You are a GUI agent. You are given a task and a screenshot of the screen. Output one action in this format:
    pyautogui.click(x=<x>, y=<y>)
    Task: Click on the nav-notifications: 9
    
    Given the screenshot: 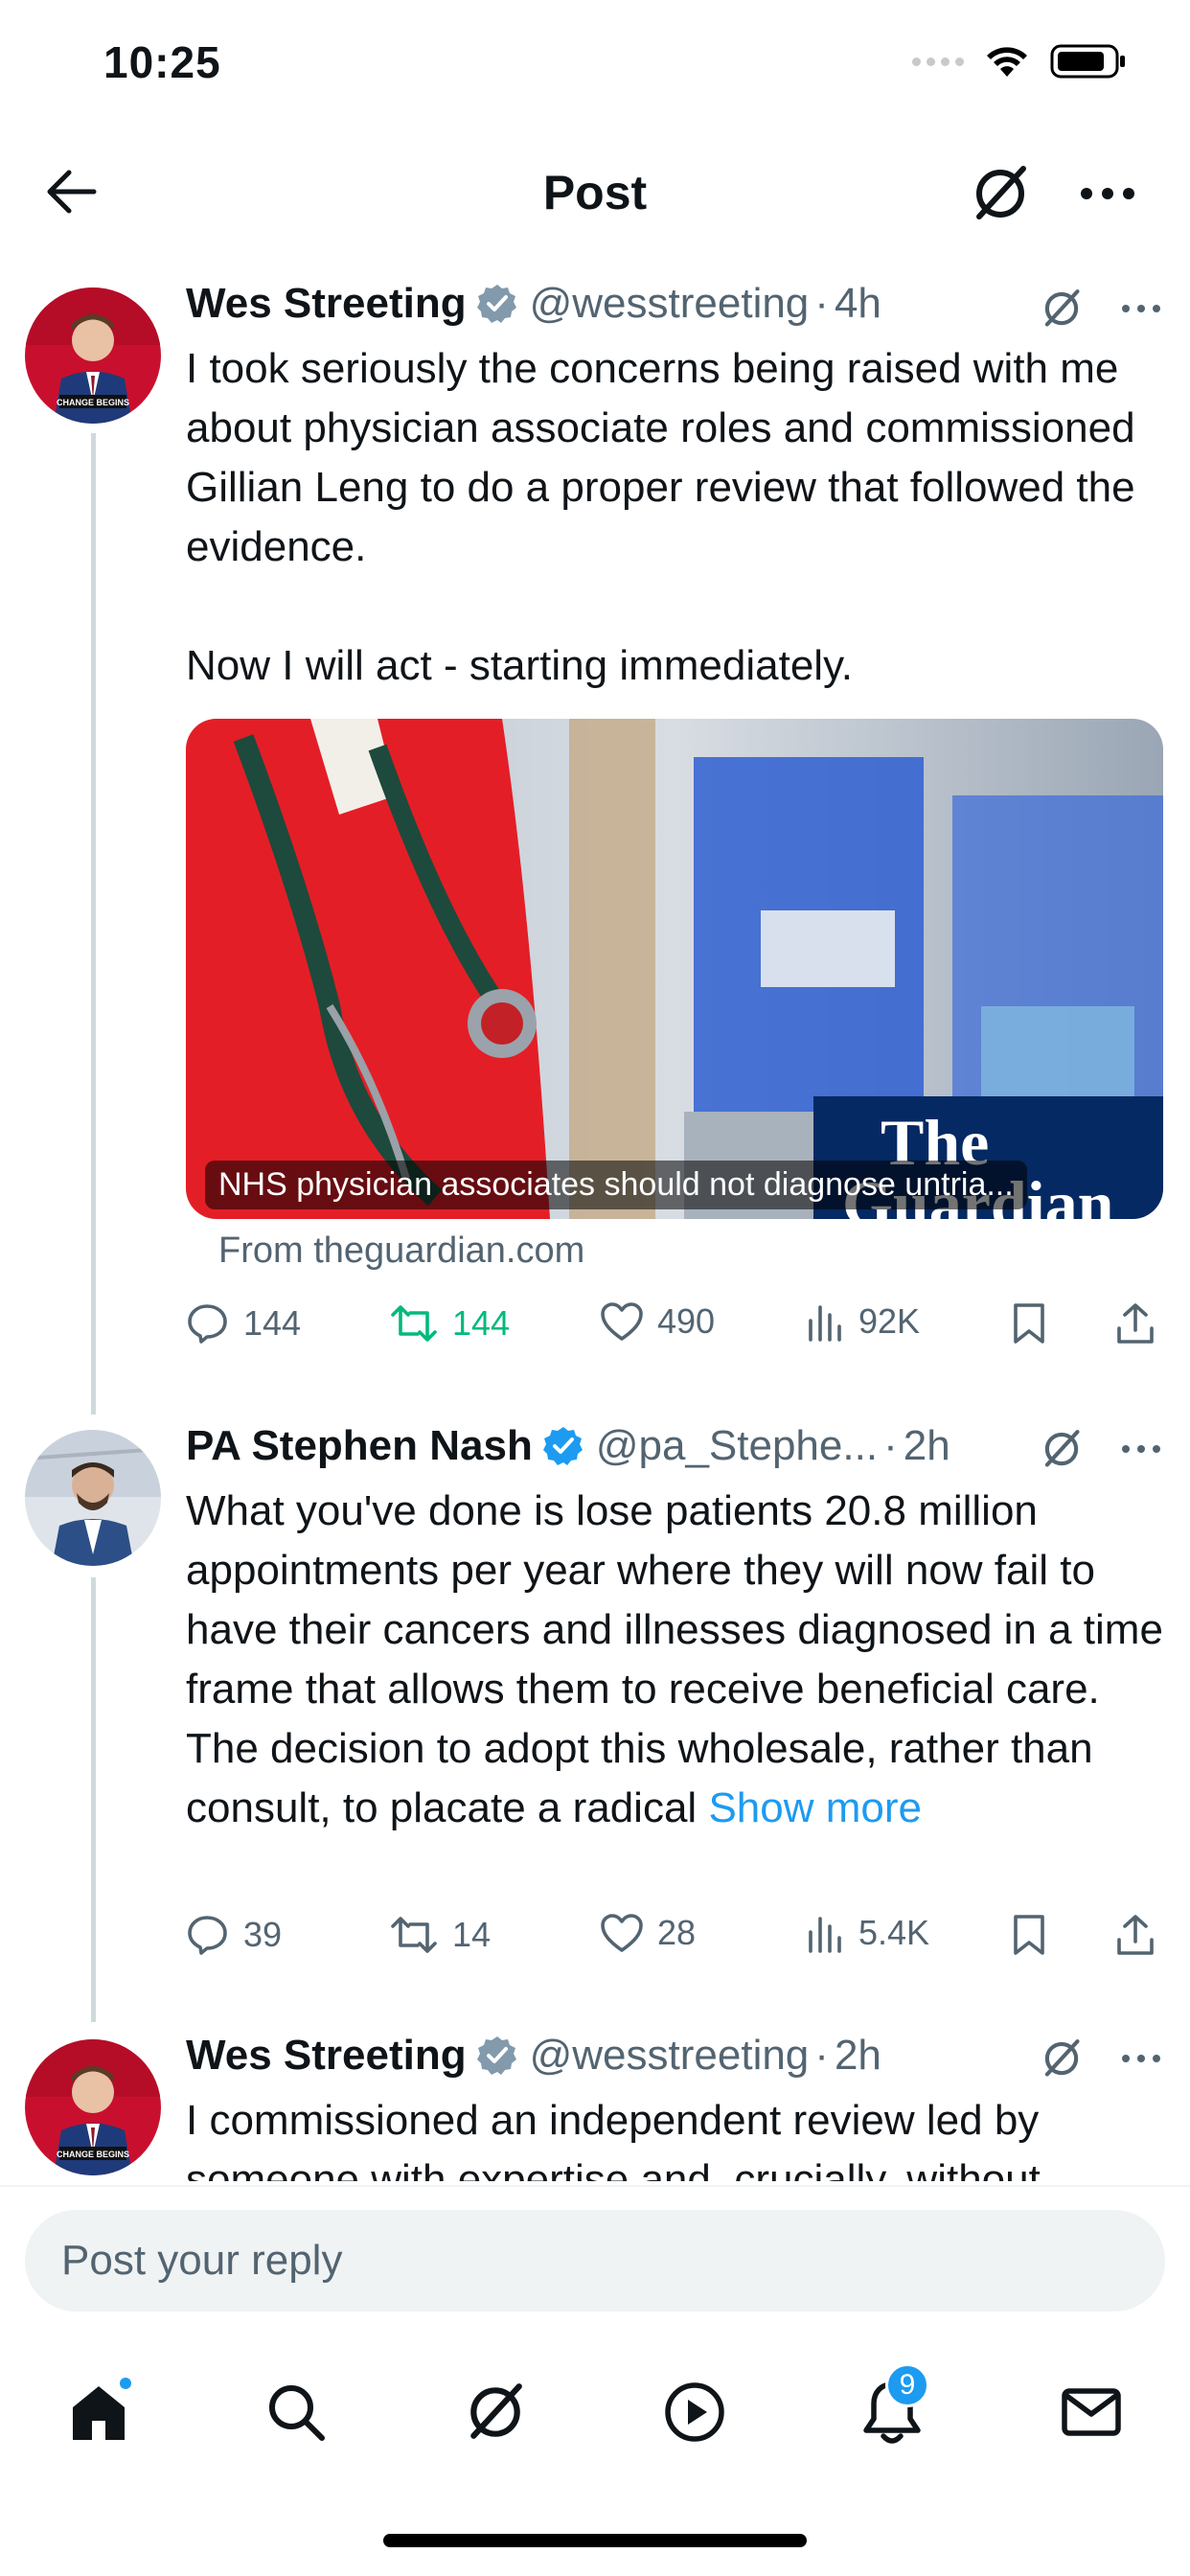 What is the action you would take?
    pyautogui.click(x=892, y=2409)
    